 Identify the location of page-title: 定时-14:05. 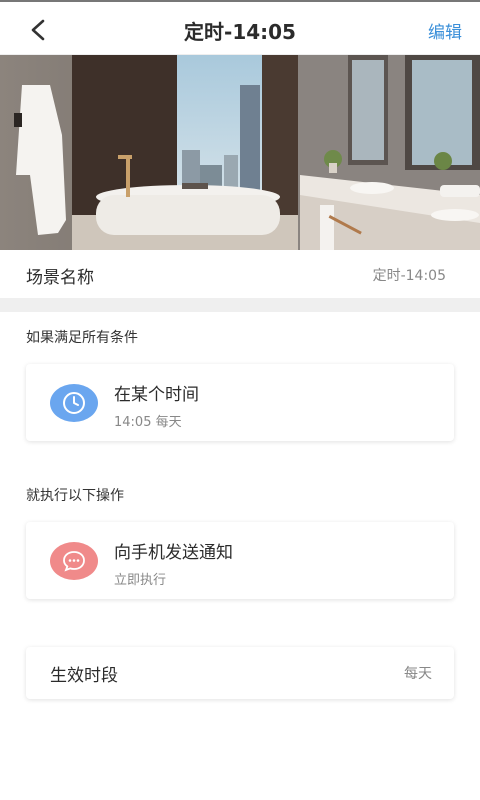
(240, 32).